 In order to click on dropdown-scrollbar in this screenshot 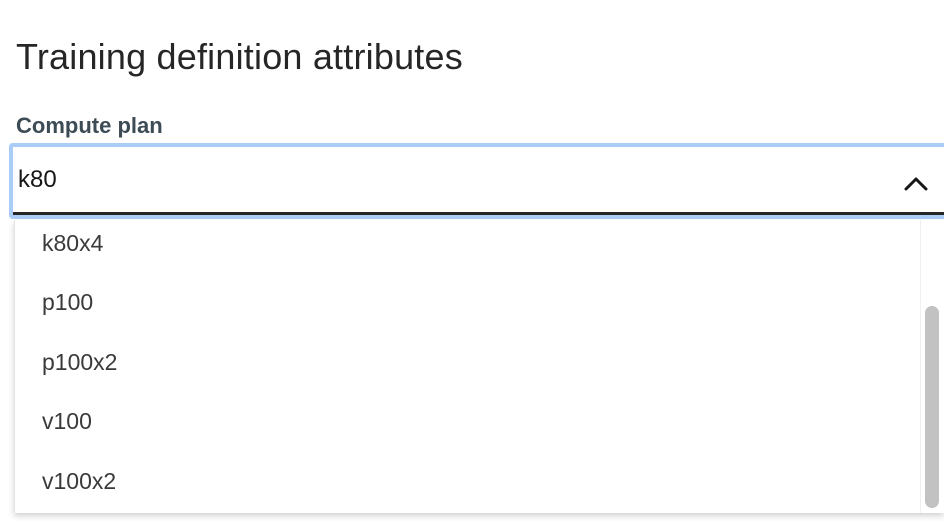, I will do `click(931, 366)`.